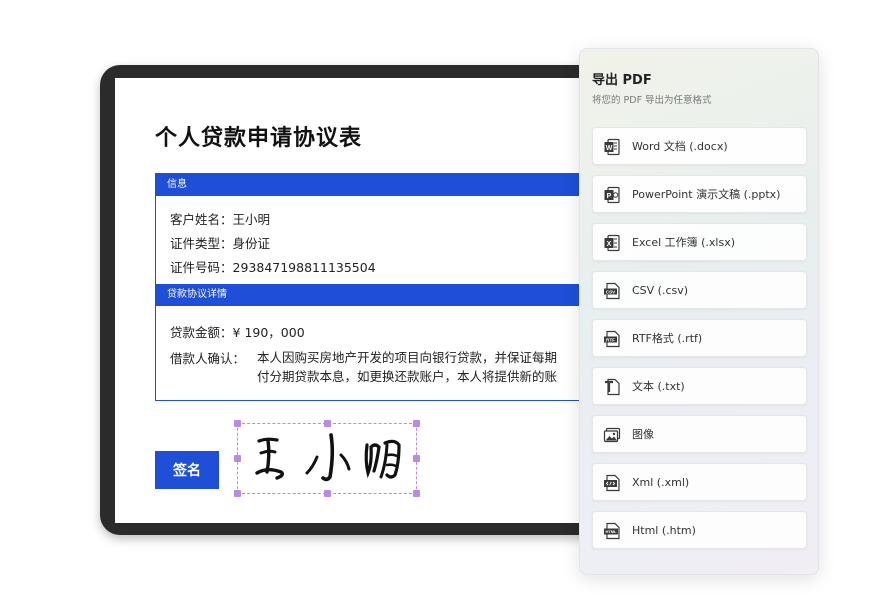 Image resolution: width=896 pixels, height=598 pixels. I want to click on export-option-html: HTML Html (.htm), so click(699, 530).